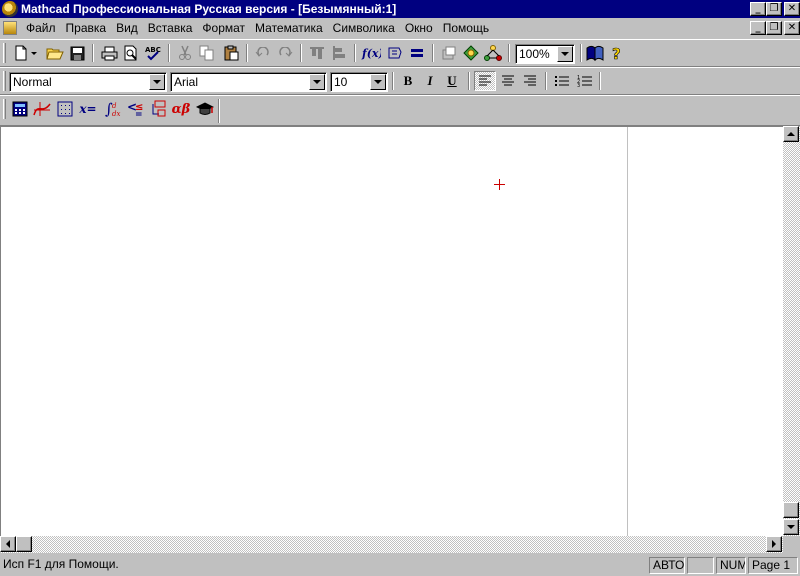  I want to click on doc-close-button: ✕, so click(792, 28).